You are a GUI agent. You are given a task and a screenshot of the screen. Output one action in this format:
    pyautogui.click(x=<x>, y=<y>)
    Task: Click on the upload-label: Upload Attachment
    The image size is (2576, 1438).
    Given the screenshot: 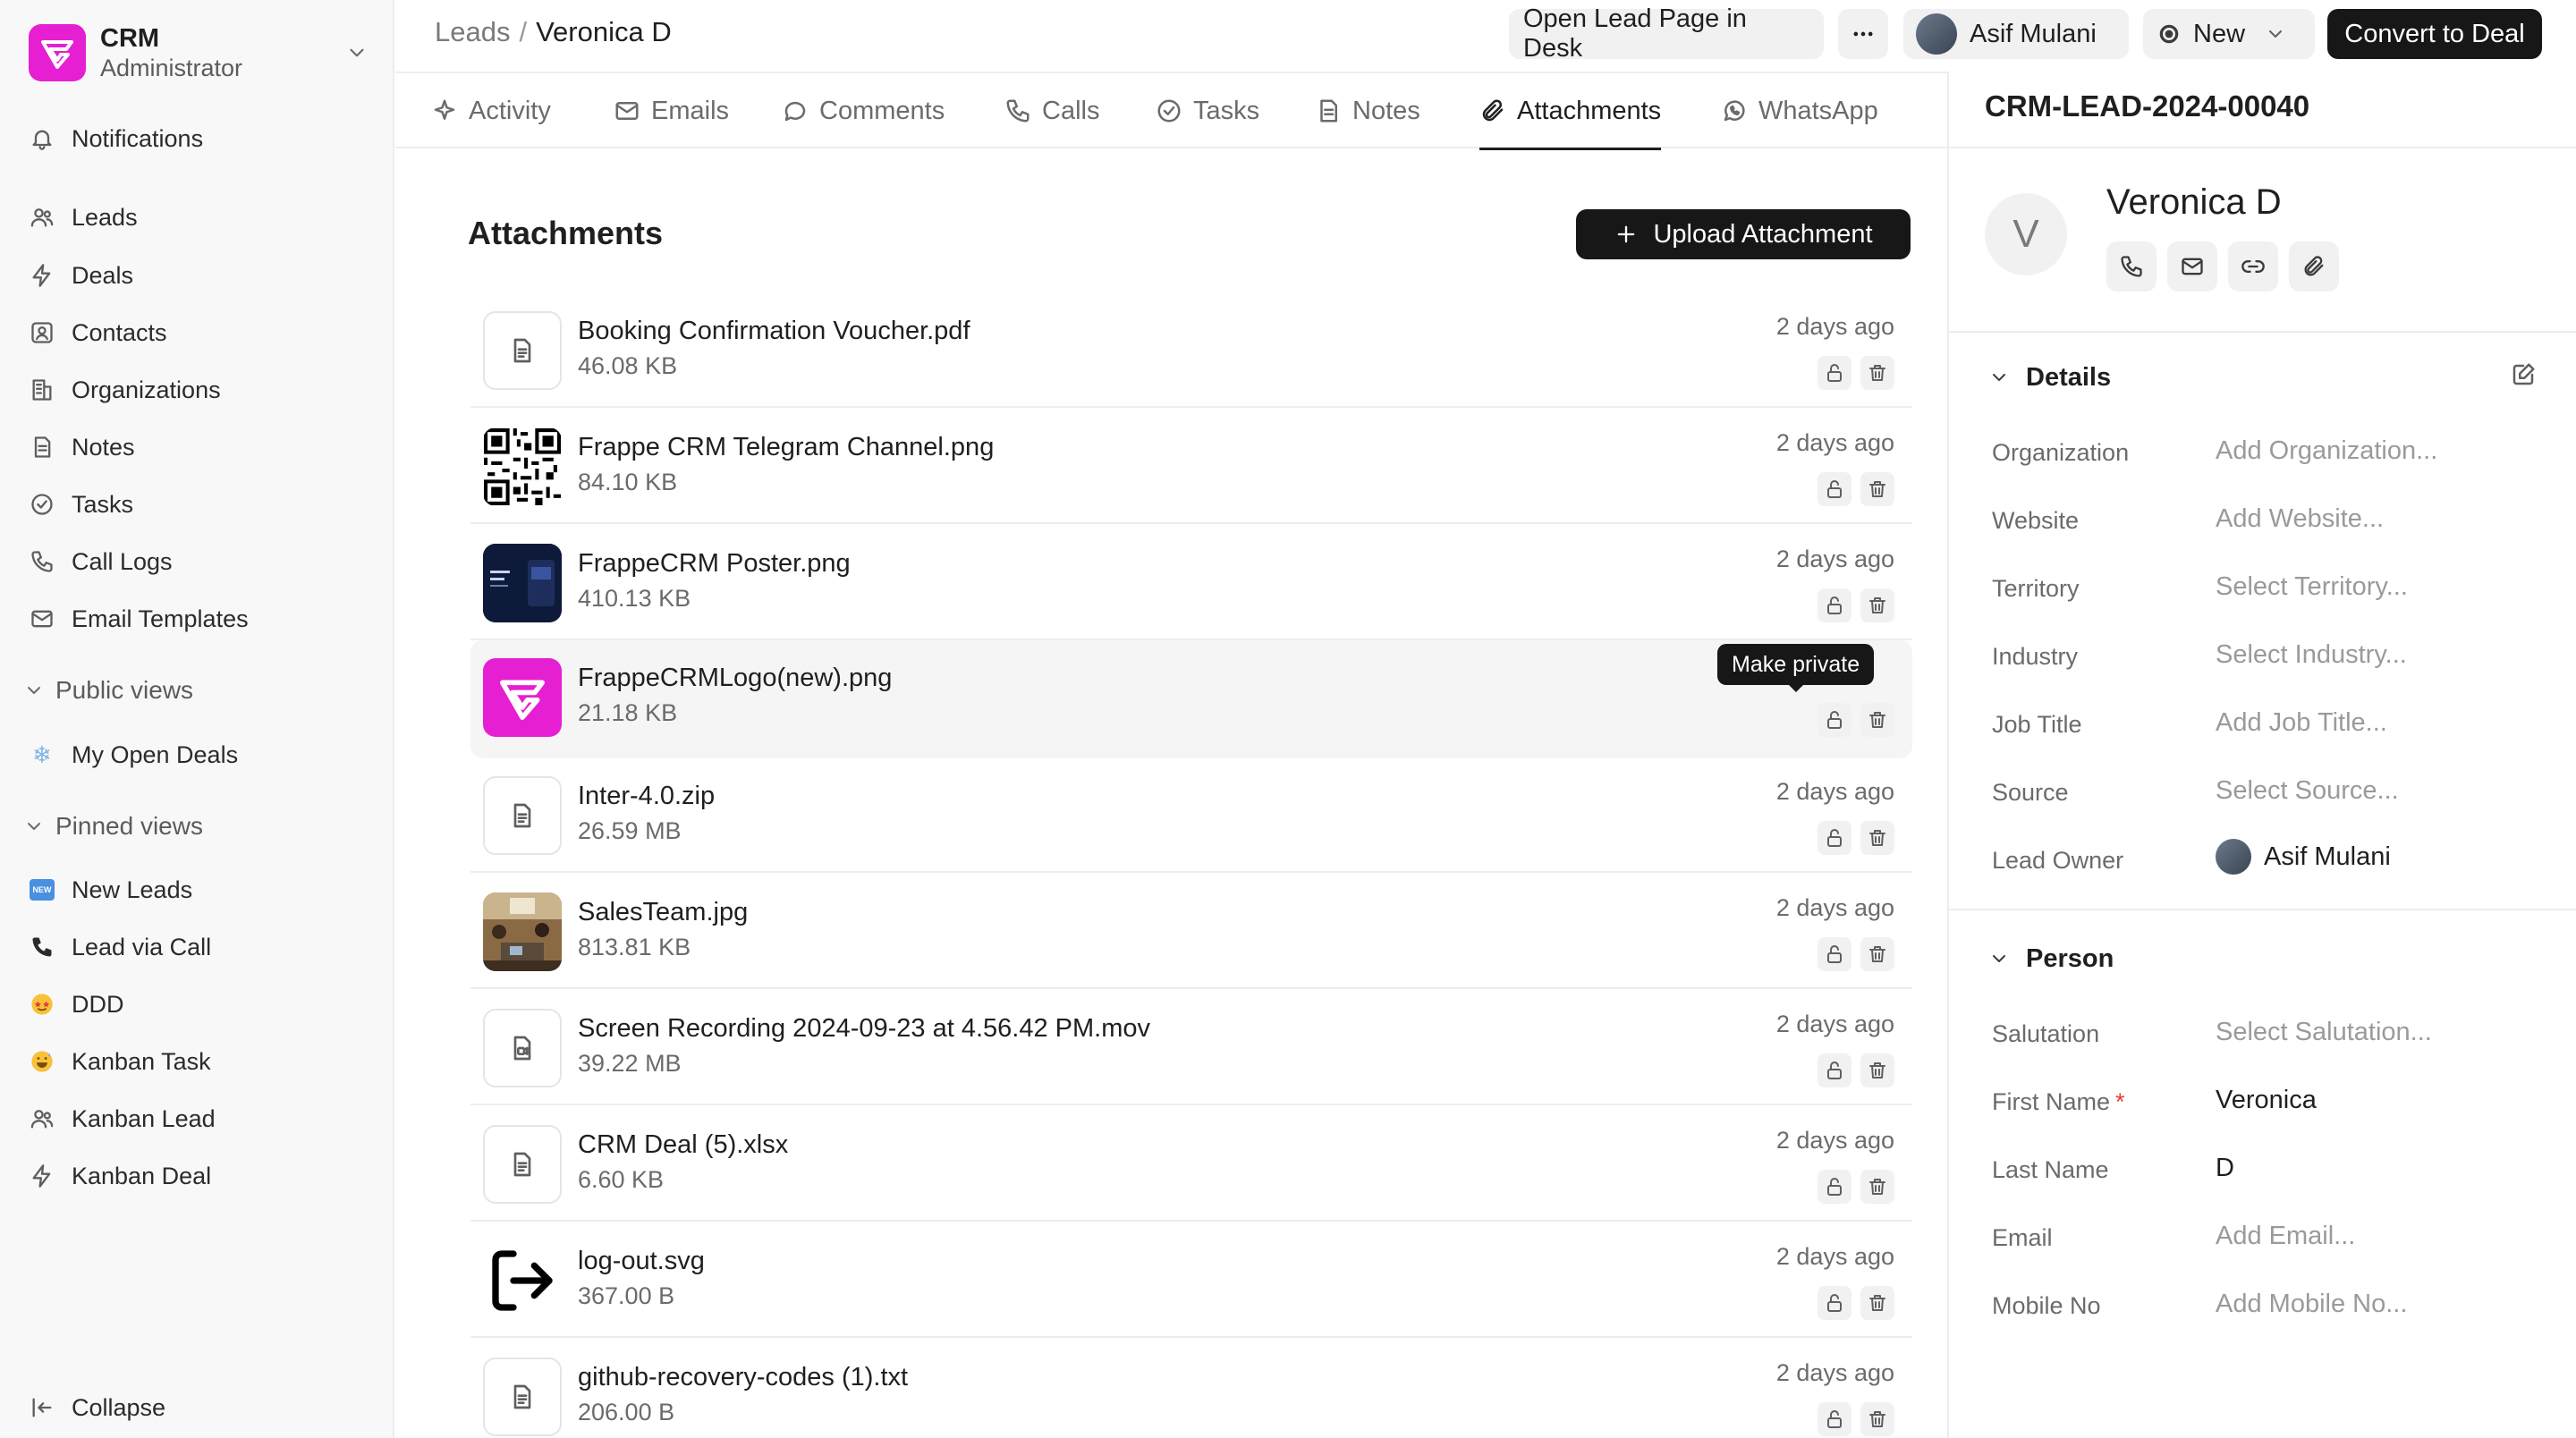 What is the action you would take?
    pyautogui.click(x=1763, y=234)
    